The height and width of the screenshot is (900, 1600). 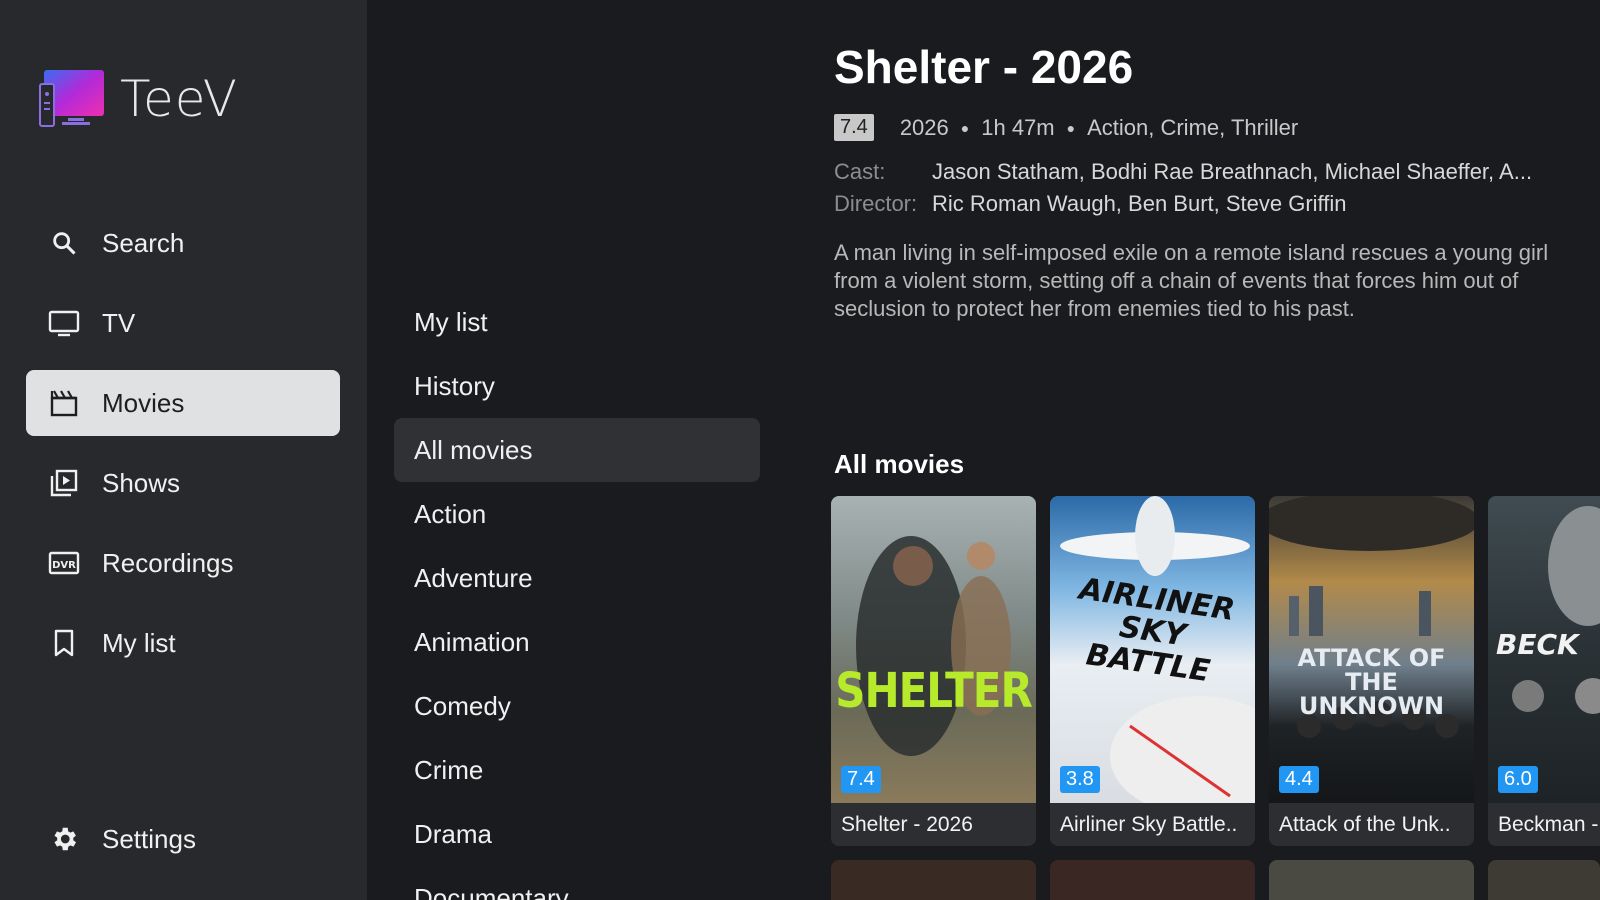 What do you see at coordinates (860, 171) in the screenshot?
I see `cast-label: Cast:` at bounding box center [860, 171].